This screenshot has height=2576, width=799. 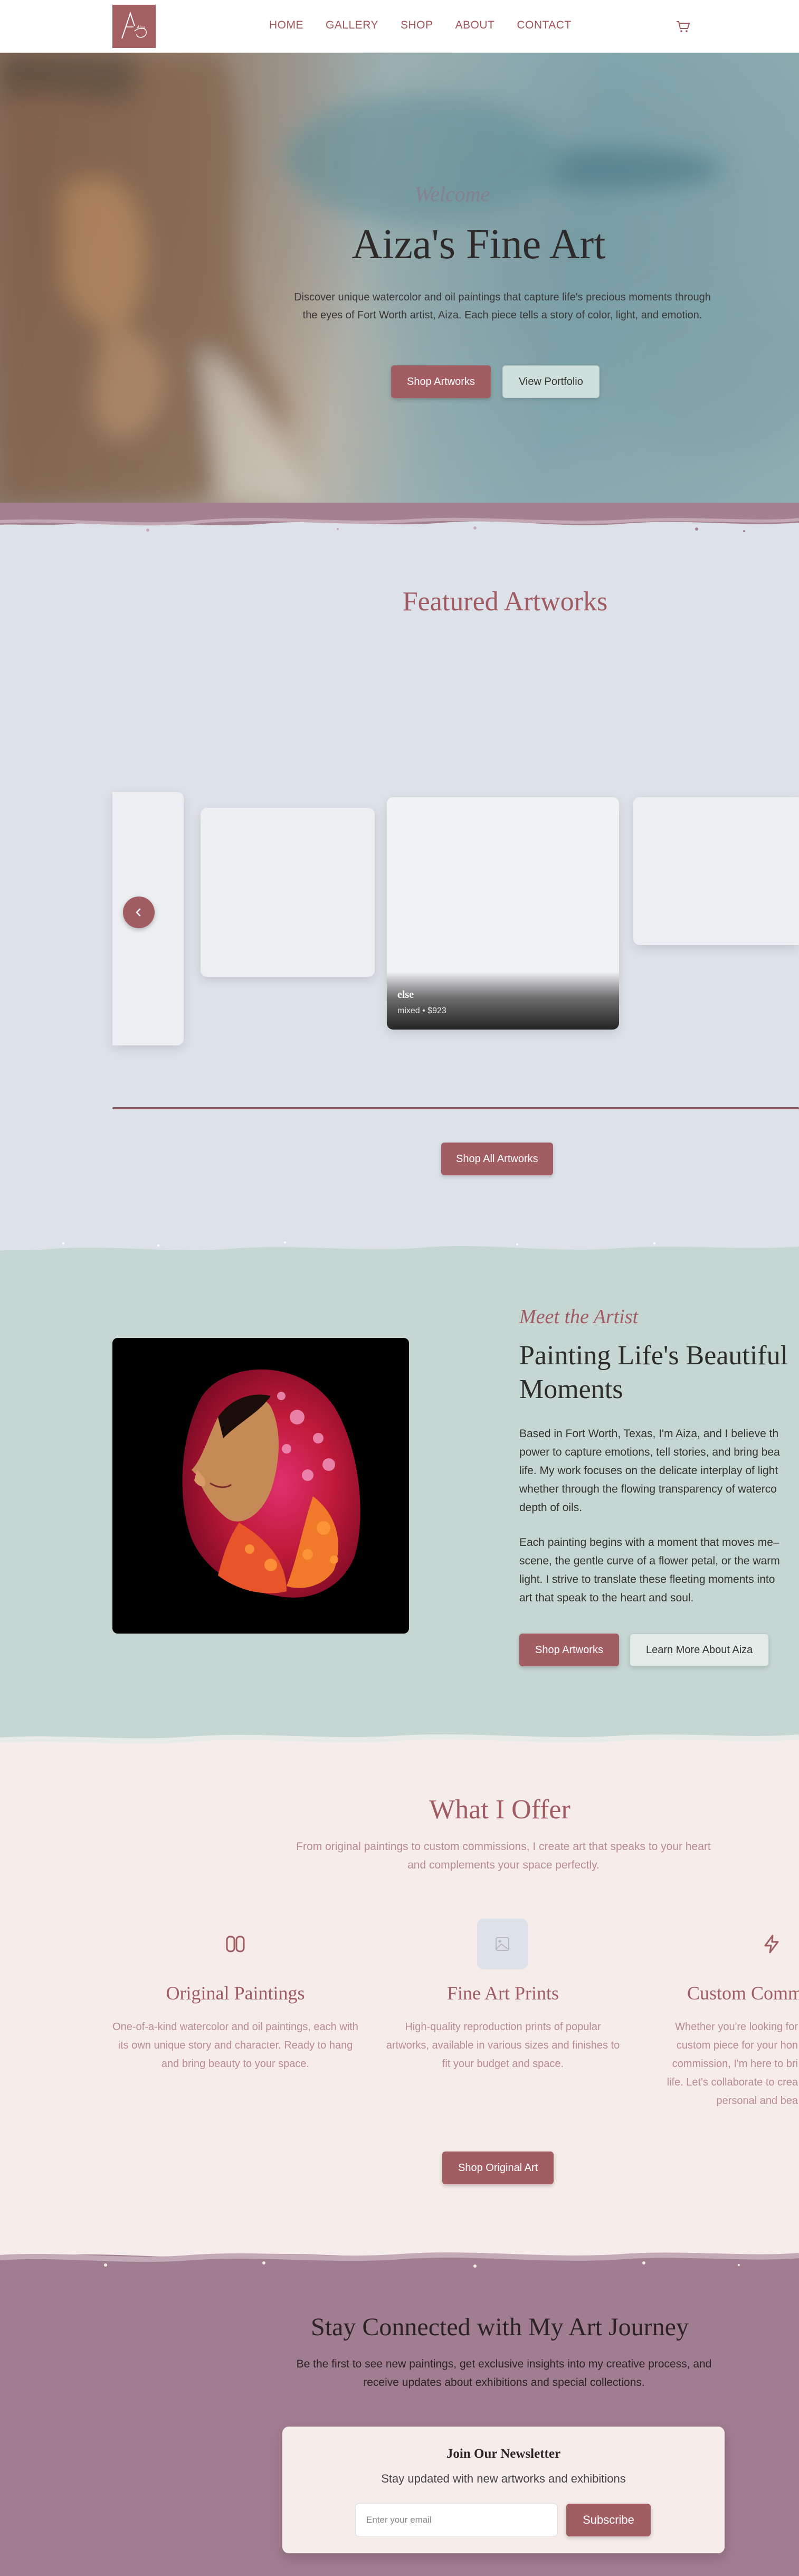 I want to click on image-icon, so click(x=502, y=1944).